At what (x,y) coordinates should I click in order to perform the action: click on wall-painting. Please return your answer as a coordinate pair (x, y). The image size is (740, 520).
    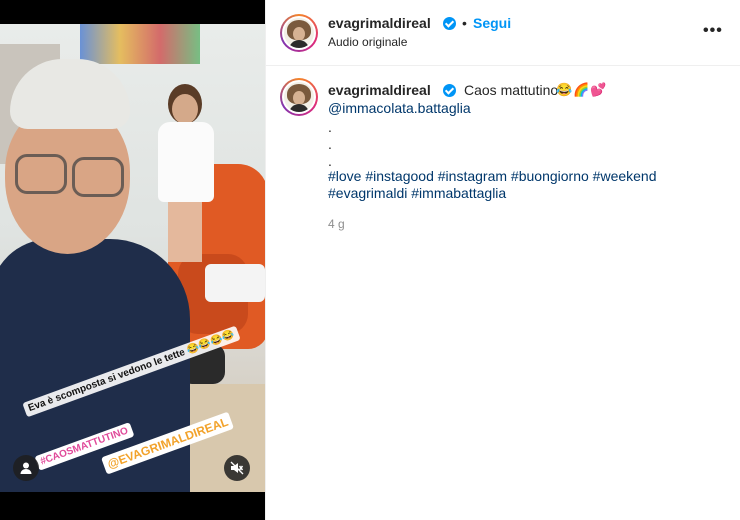
    Looking at the image, I should click on (140, 44).